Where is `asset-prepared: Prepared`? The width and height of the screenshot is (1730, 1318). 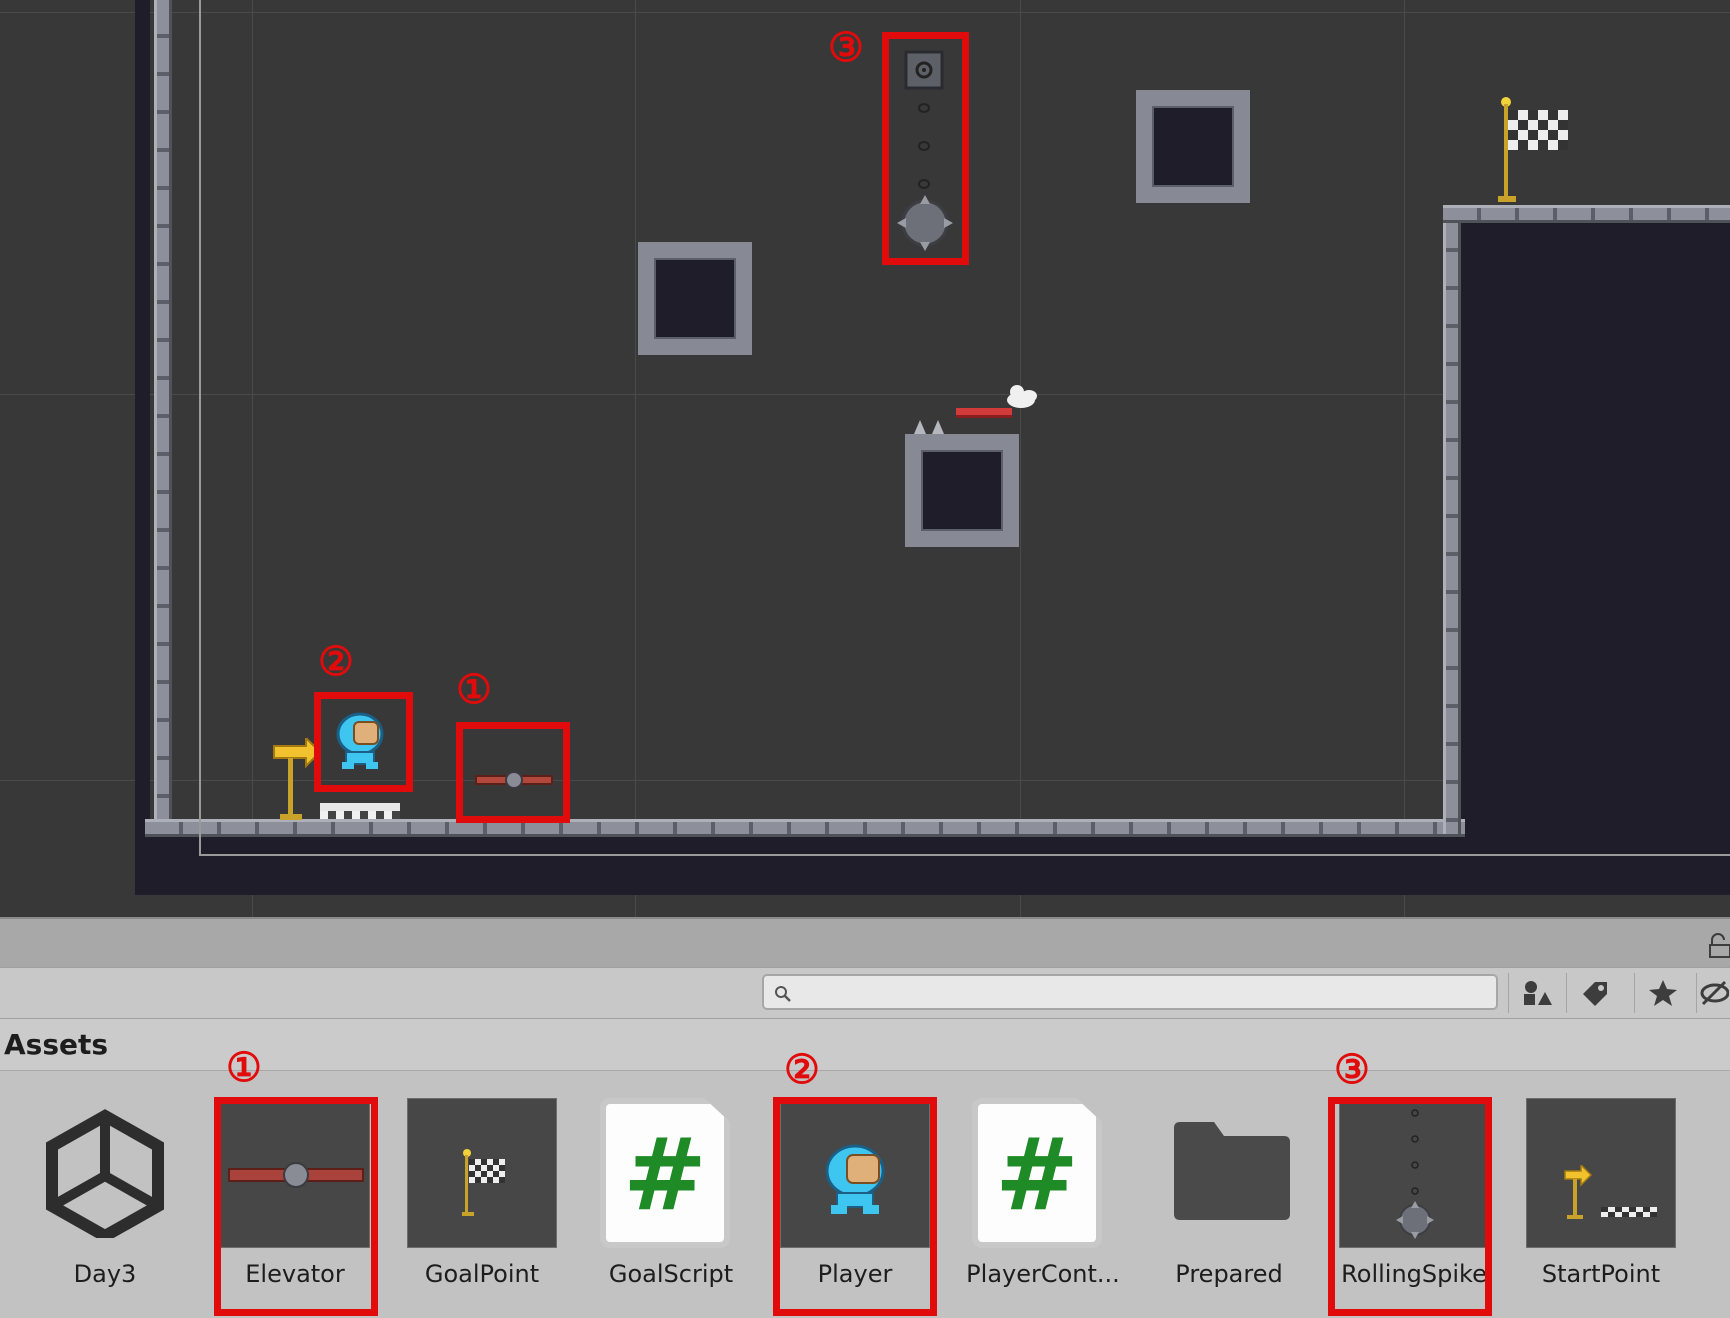 asset-prepared: Prepared is located at coordinates (1229, 1198).